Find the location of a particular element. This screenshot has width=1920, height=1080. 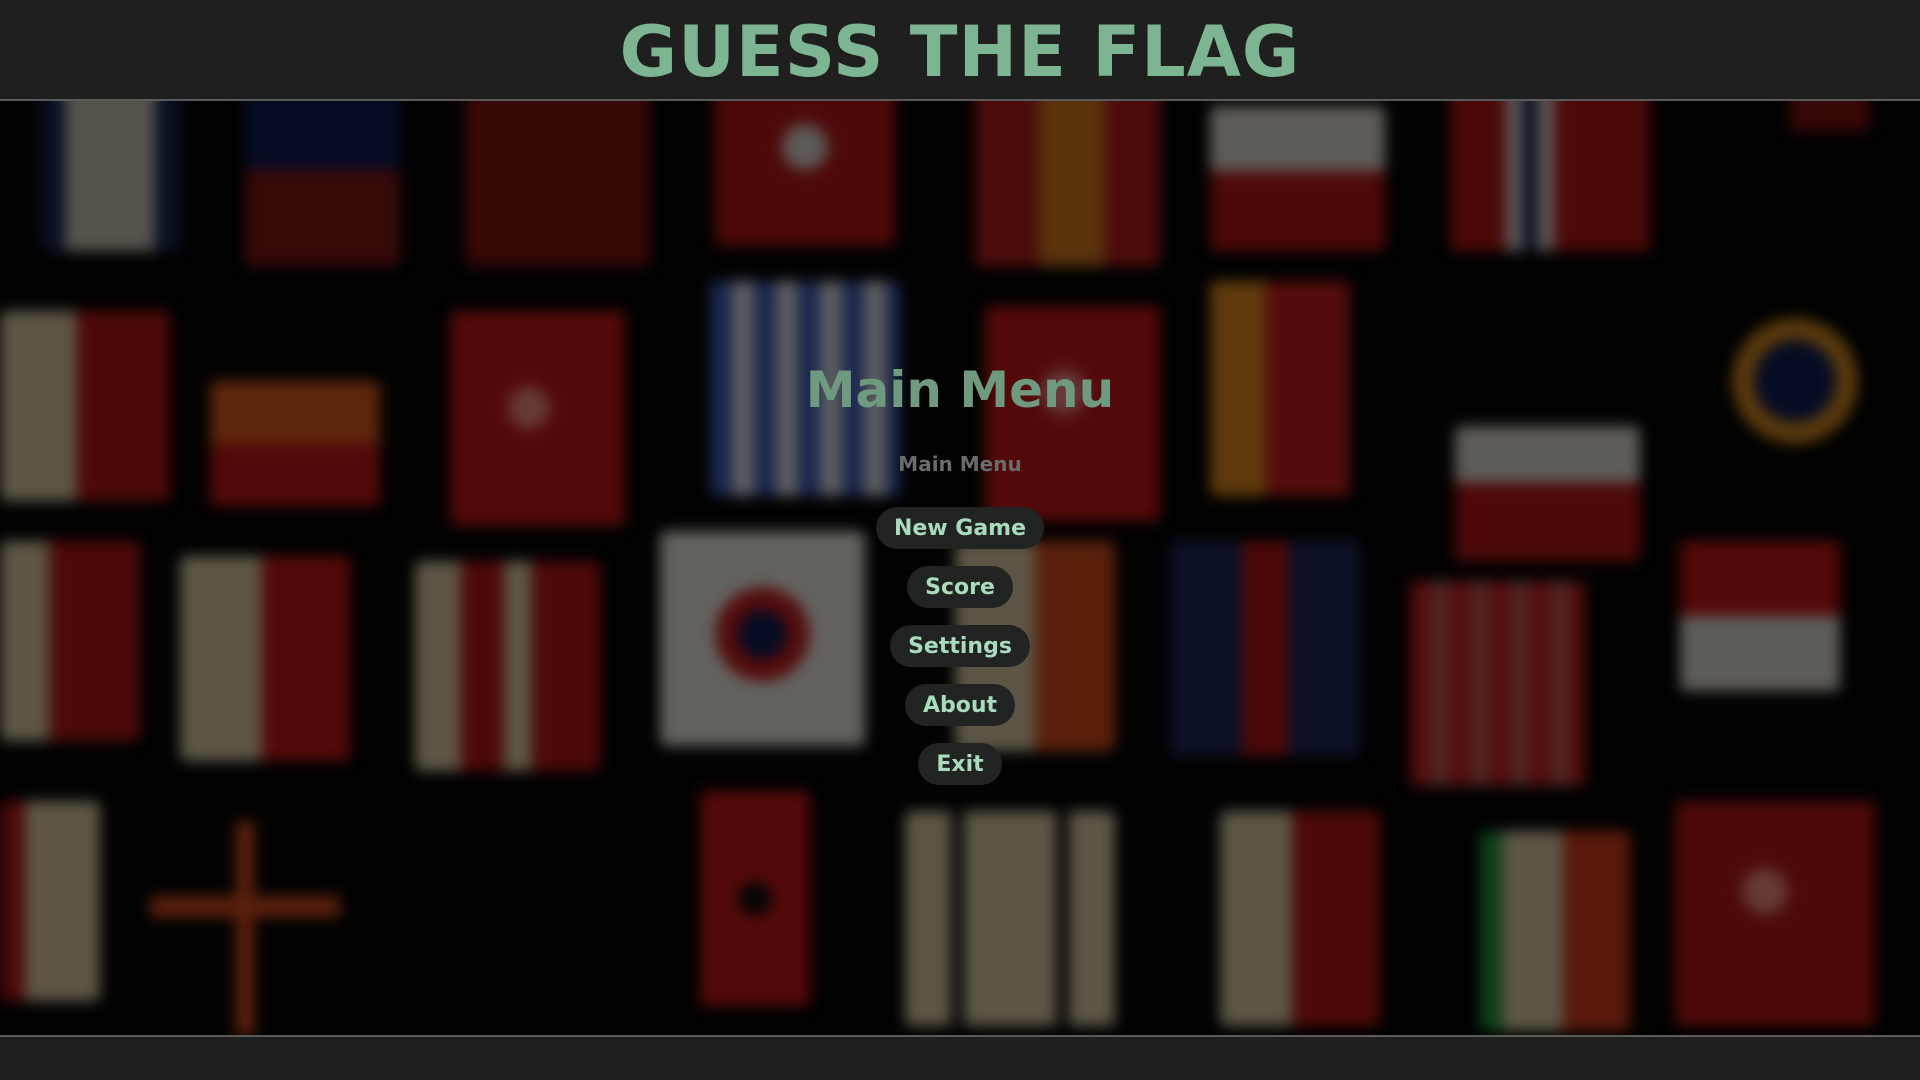

about-button: About is located at coordinates (960, 705).